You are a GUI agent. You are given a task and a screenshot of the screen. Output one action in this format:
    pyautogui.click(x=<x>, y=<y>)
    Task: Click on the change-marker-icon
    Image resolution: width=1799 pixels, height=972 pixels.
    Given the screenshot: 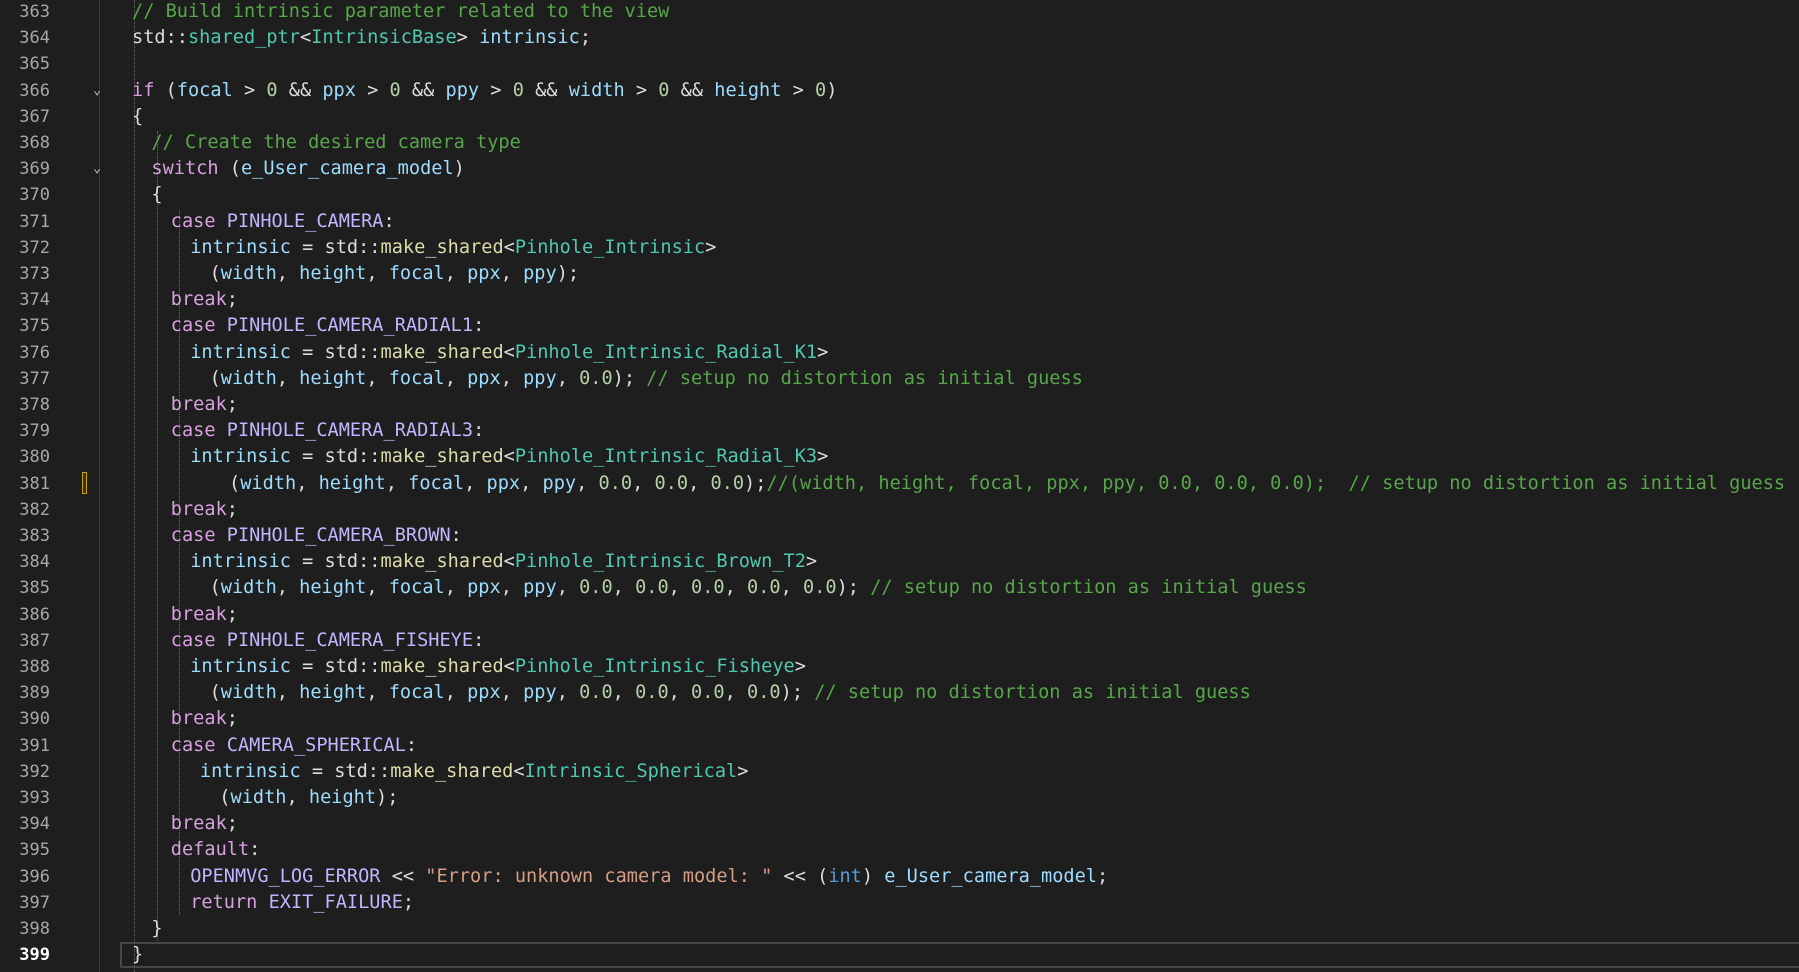 What is the action you would take?
    pyautogui.click(x=84, y=482)
    